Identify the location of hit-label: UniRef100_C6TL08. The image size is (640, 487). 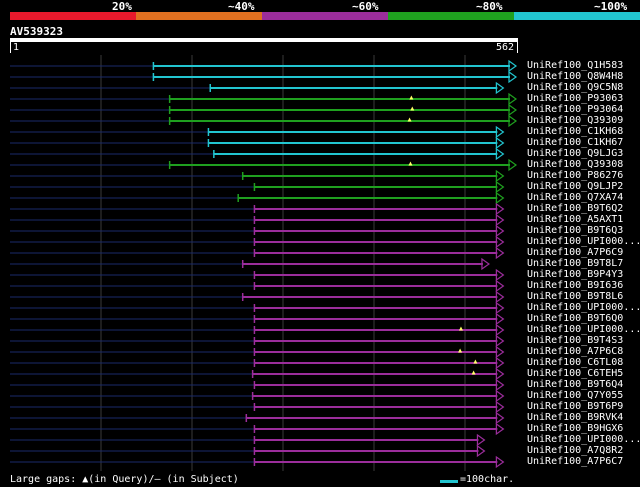
(575, 362).